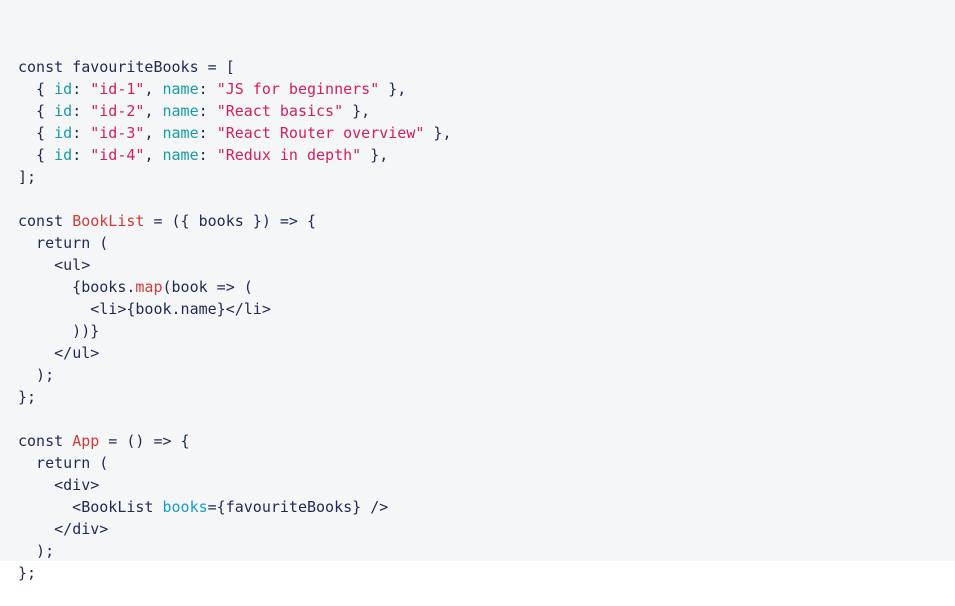 The width and height of the screenshot is (955, 606). What do you see at coordinates (289, 155) in the screenshot?
I see `code-token: "Redux in depth"` at bounding box center [289, 155].